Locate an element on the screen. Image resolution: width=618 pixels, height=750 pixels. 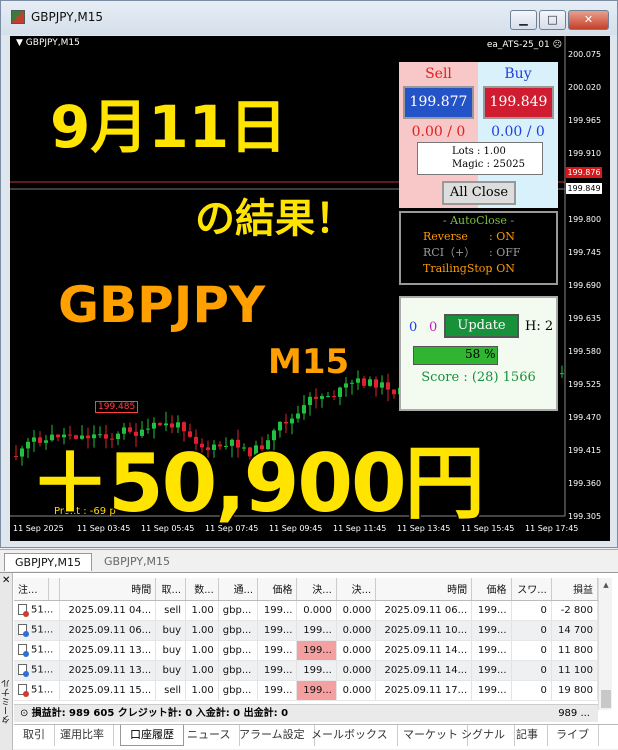
chart-tab: GBPJPY,M15 is located at coordinates (137, 562).